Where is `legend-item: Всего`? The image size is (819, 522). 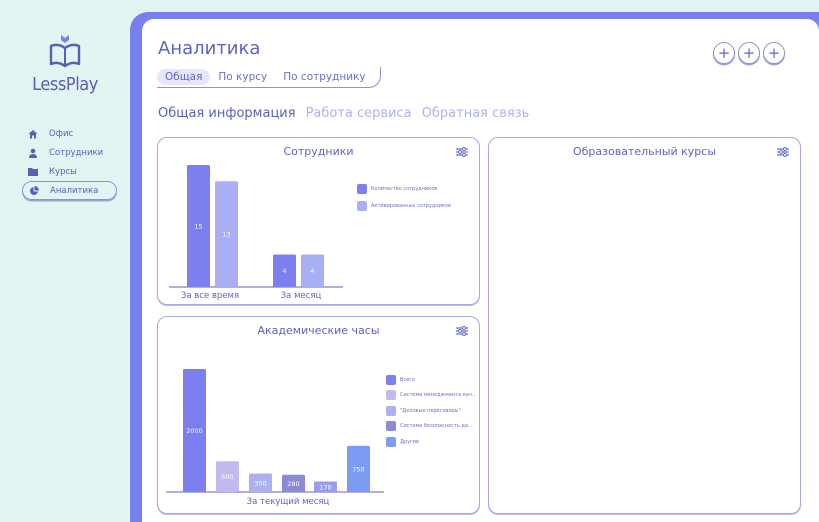
legend-item: Всего is located at coordinates (431, 380).